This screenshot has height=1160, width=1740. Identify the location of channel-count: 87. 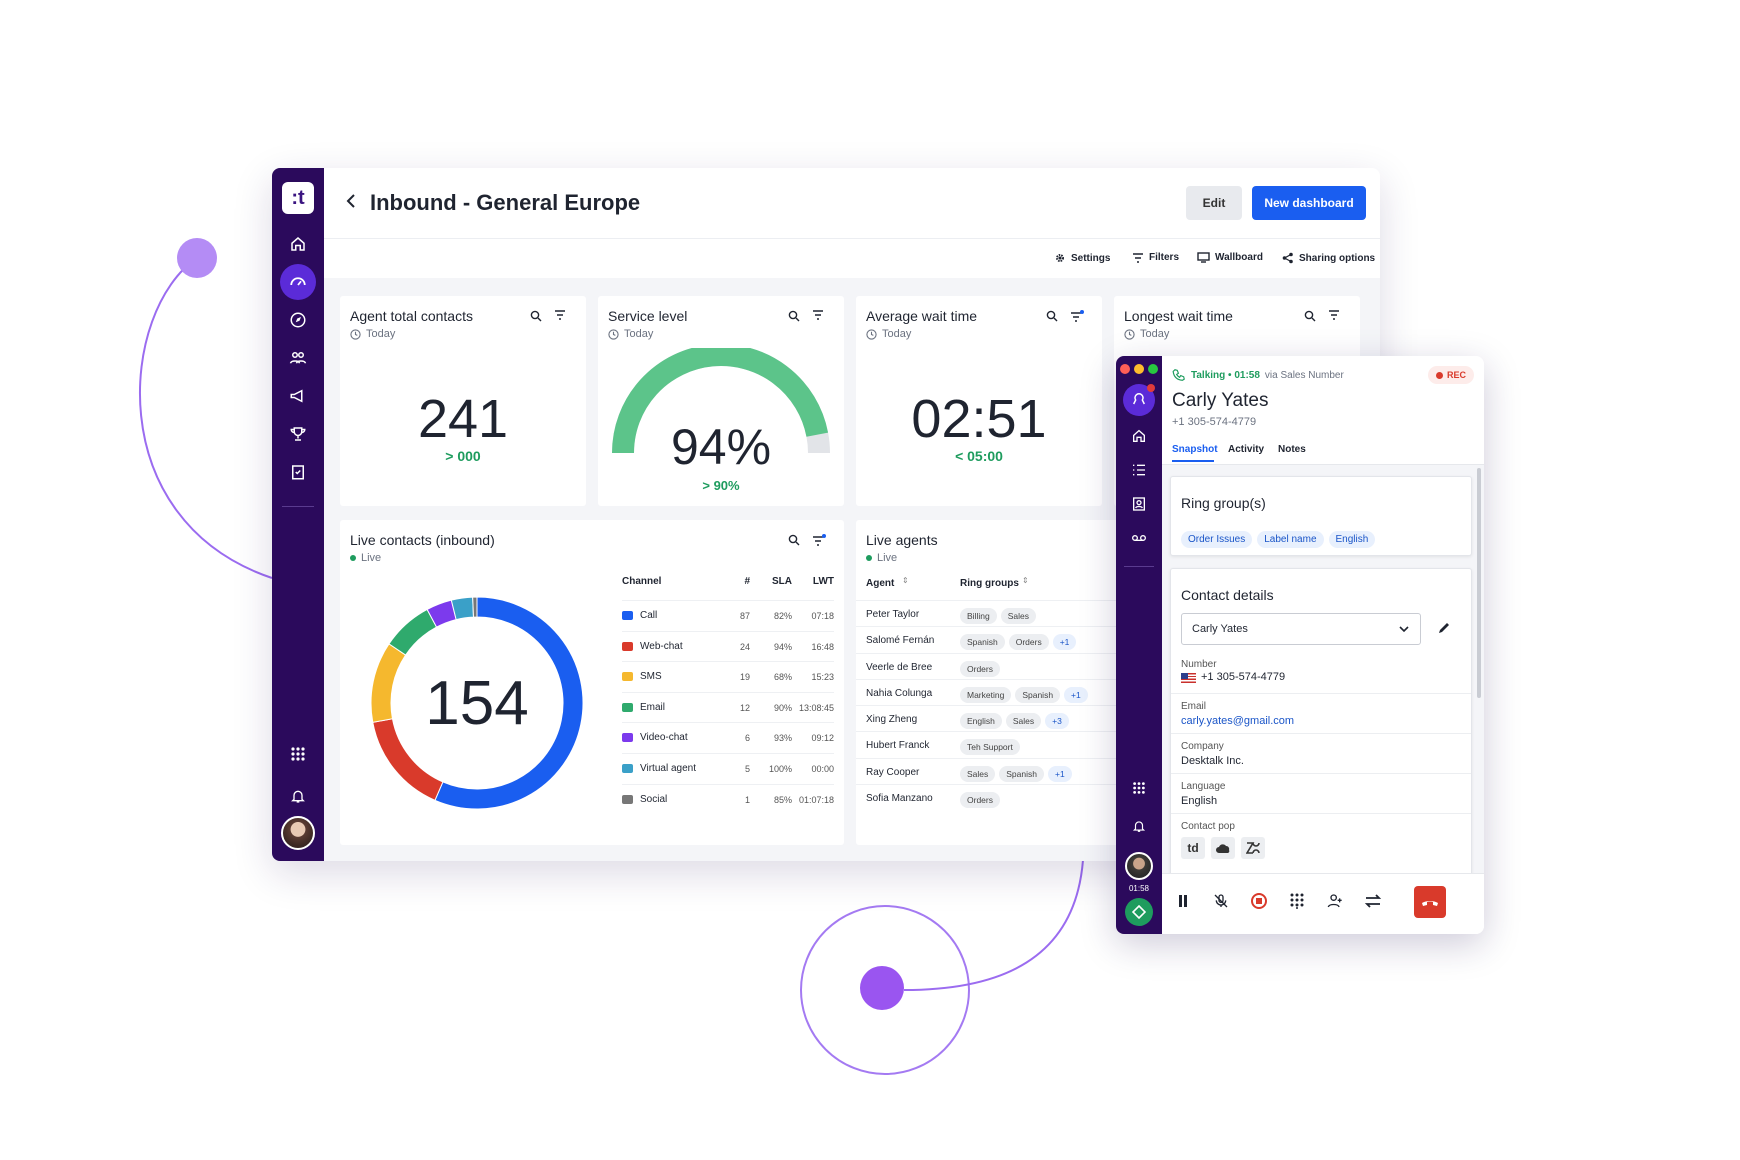
(744, 616).